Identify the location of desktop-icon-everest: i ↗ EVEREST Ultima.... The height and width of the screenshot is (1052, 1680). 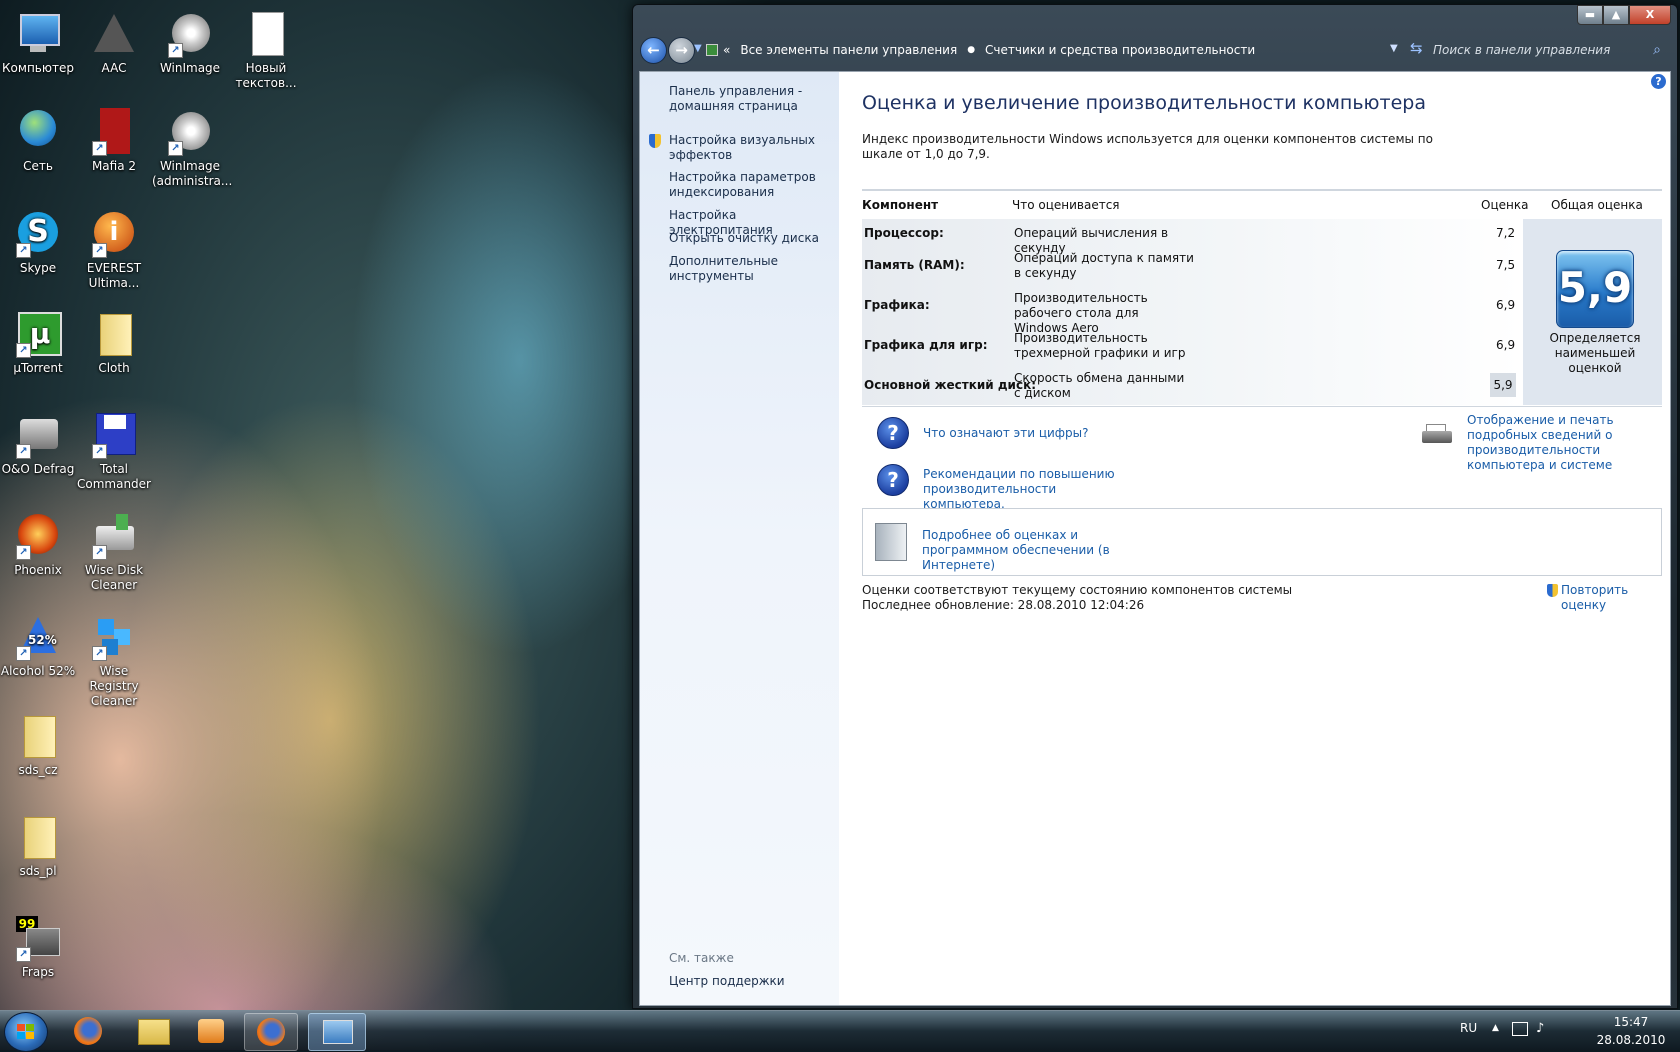
(114, 250).